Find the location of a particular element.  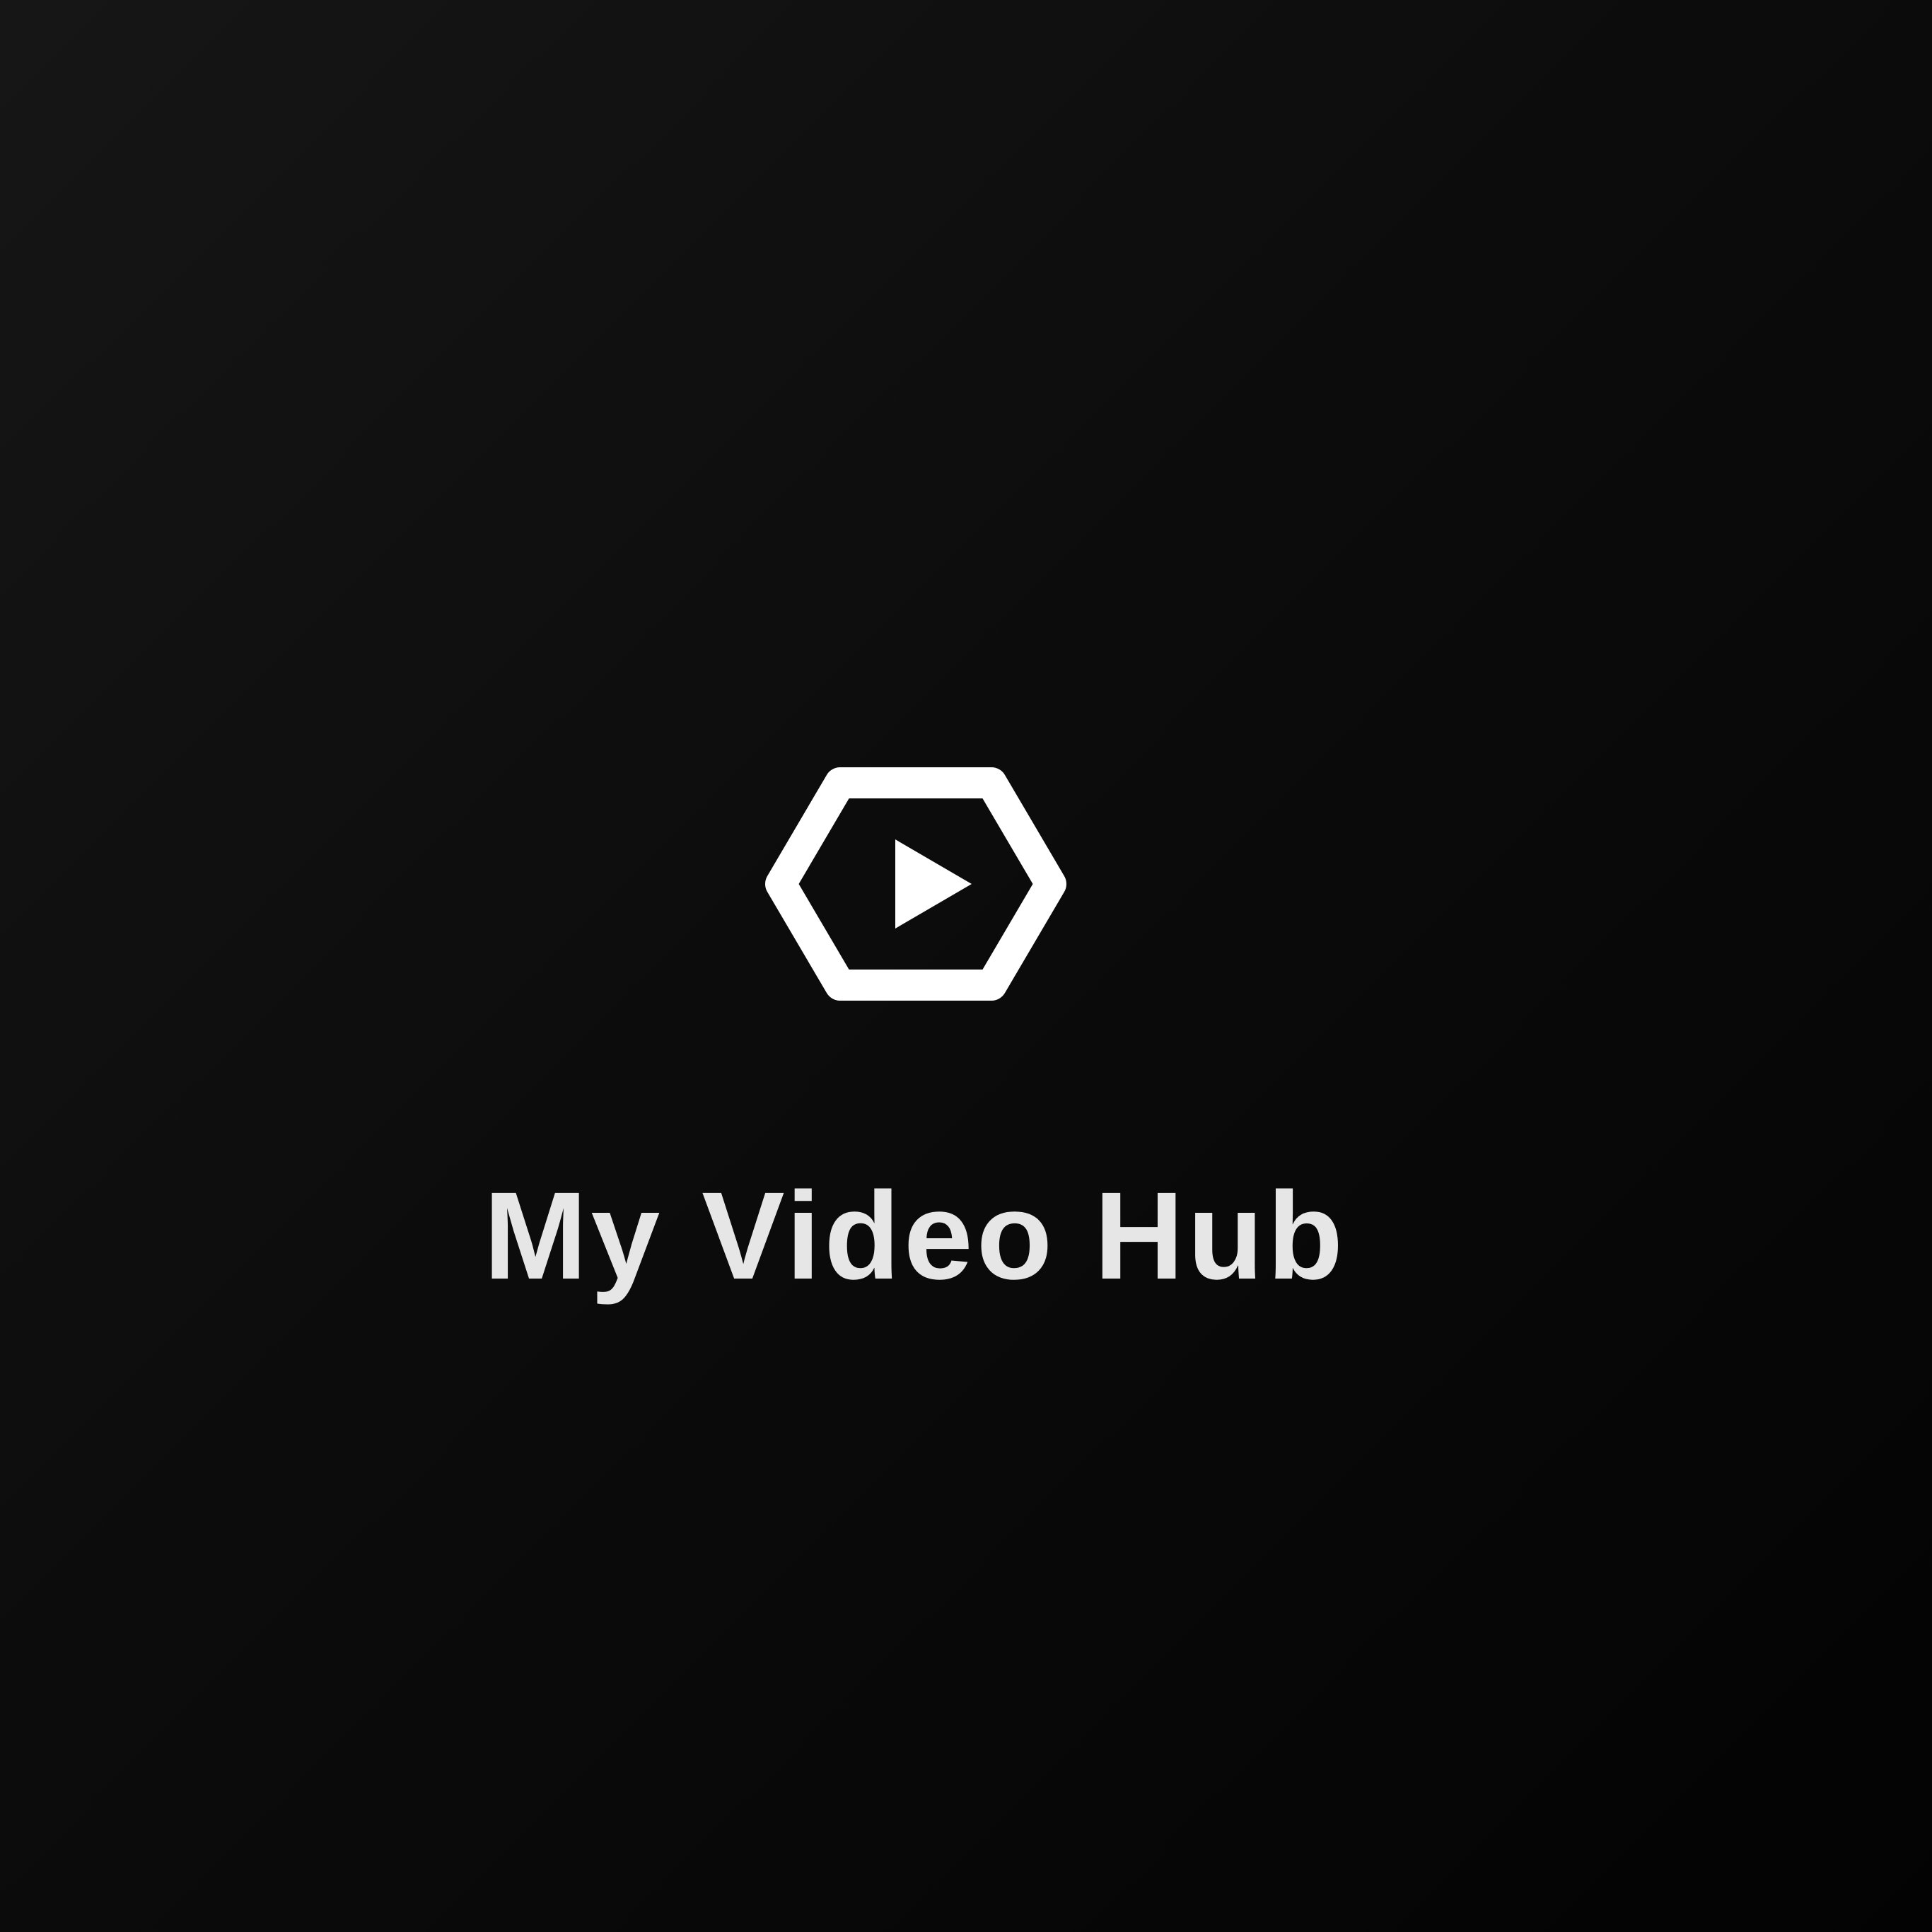

app-title: My Video Hub is located at coordinates (915, 1236).